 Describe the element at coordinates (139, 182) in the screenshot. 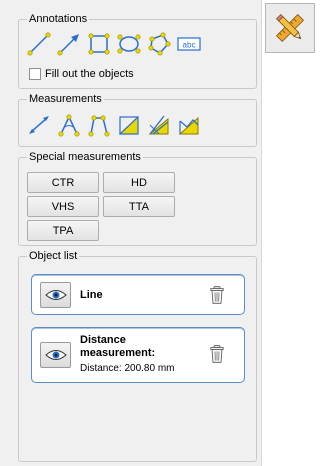

I see `hd-button: HD` at that location.